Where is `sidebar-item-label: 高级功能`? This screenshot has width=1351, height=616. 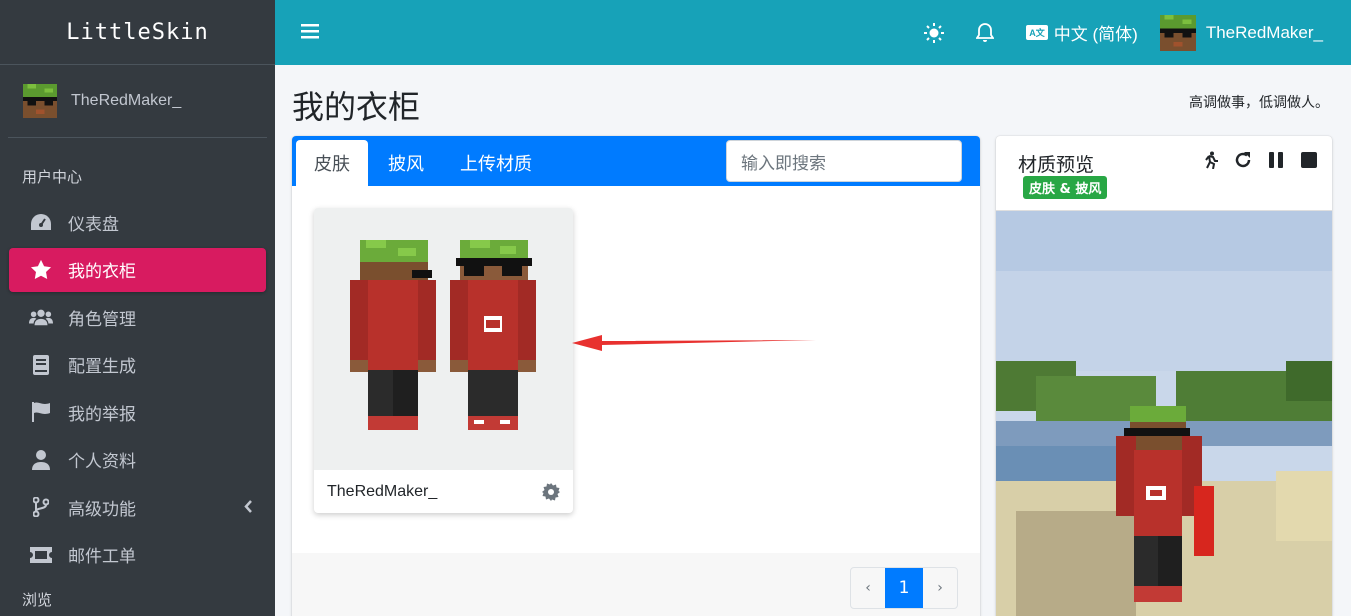
sidebar-item-label: 高级功能 is located at coordinates (102, 509).